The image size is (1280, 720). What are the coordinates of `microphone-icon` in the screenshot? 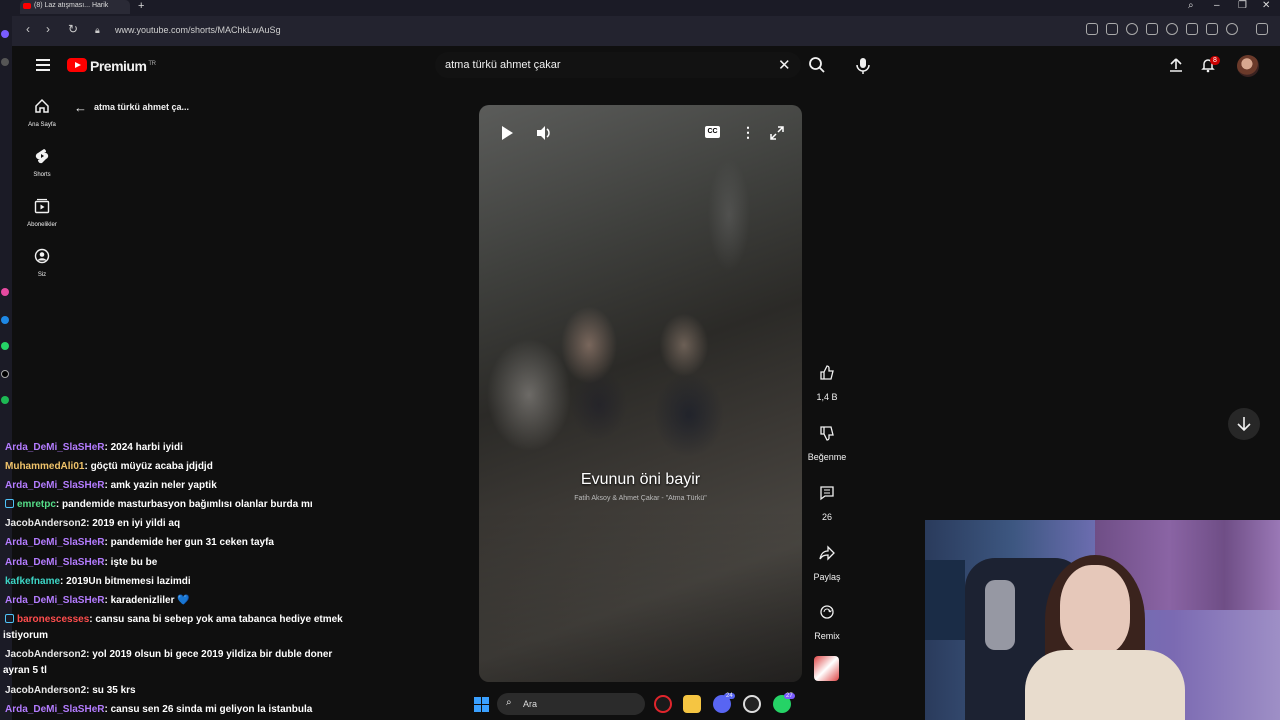 It's located at (863, 66).